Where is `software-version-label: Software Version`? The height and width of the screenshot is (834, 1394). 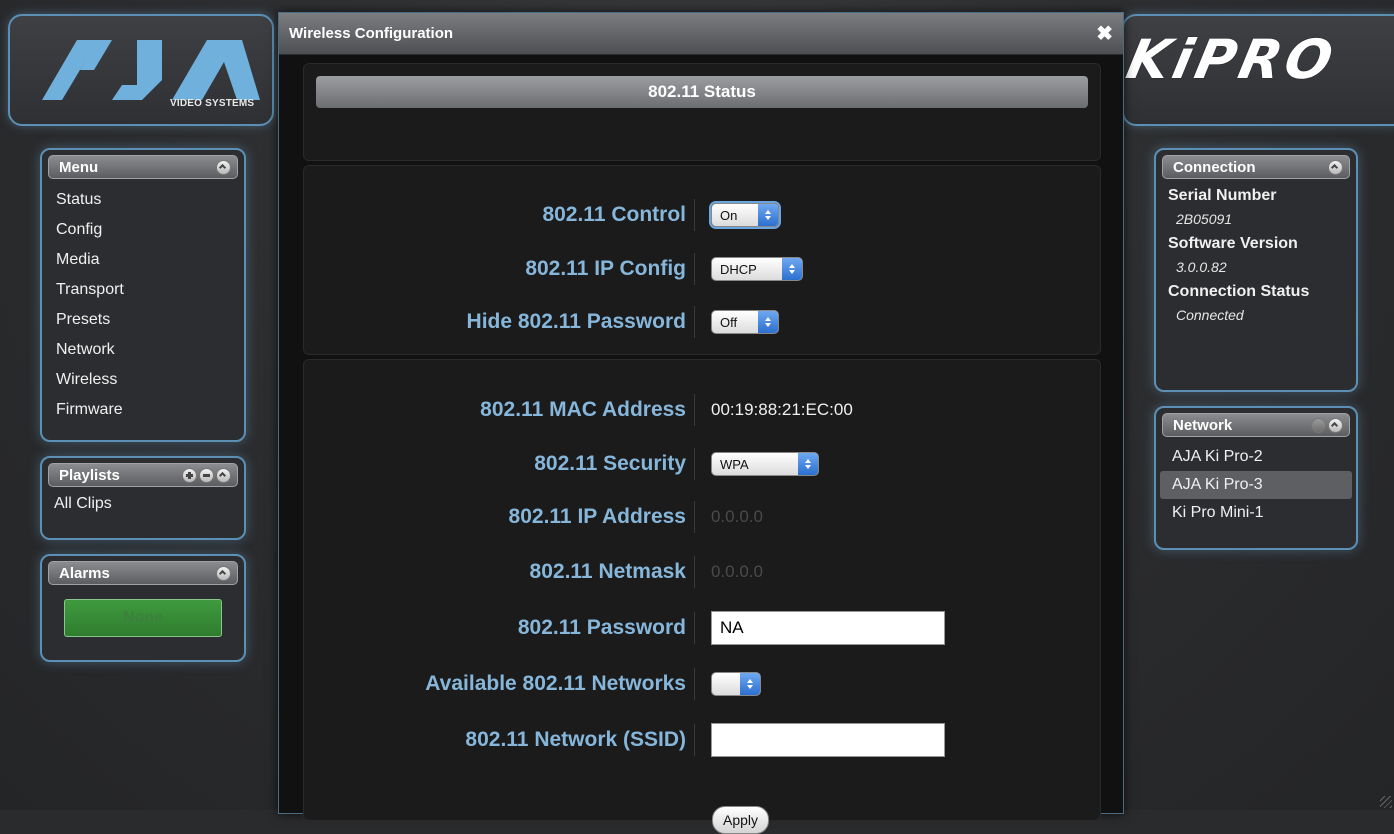 software-version-label: Software Version is located at coordinates (1233, 243).